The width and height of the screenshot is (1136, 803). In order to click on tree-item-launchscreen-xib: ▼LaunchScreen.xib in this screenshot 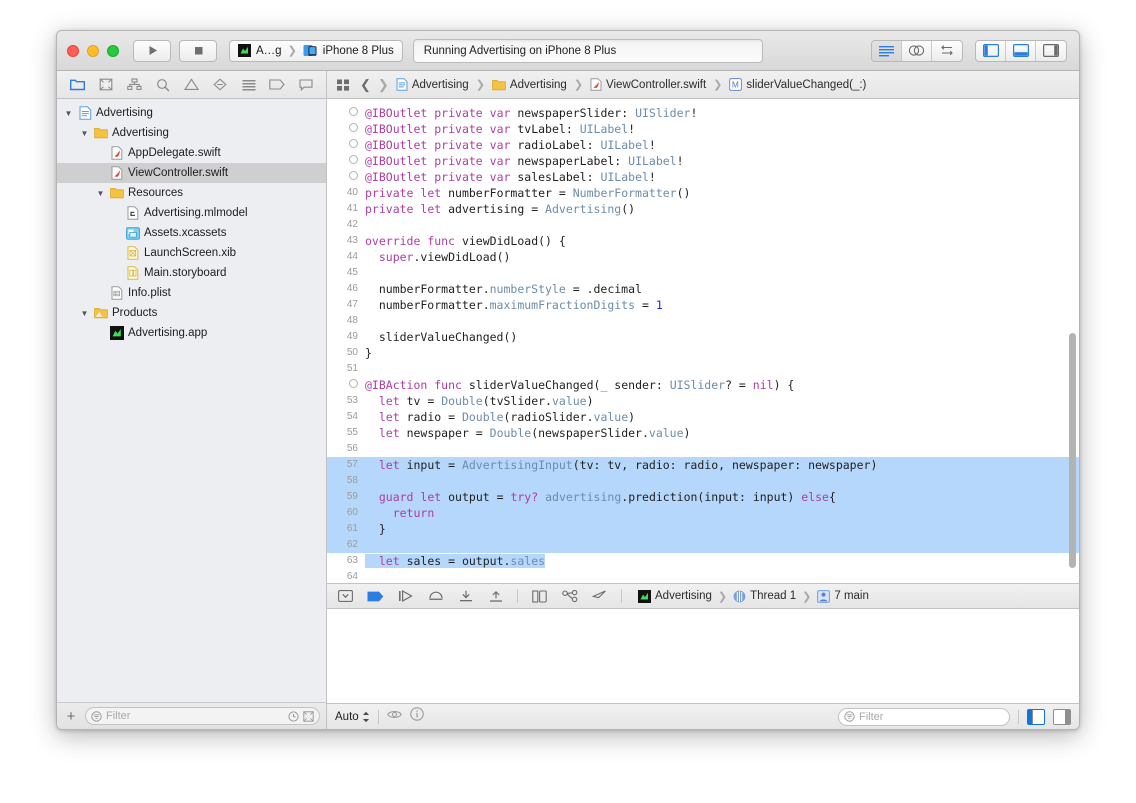, I will do `click(191, 253)`.